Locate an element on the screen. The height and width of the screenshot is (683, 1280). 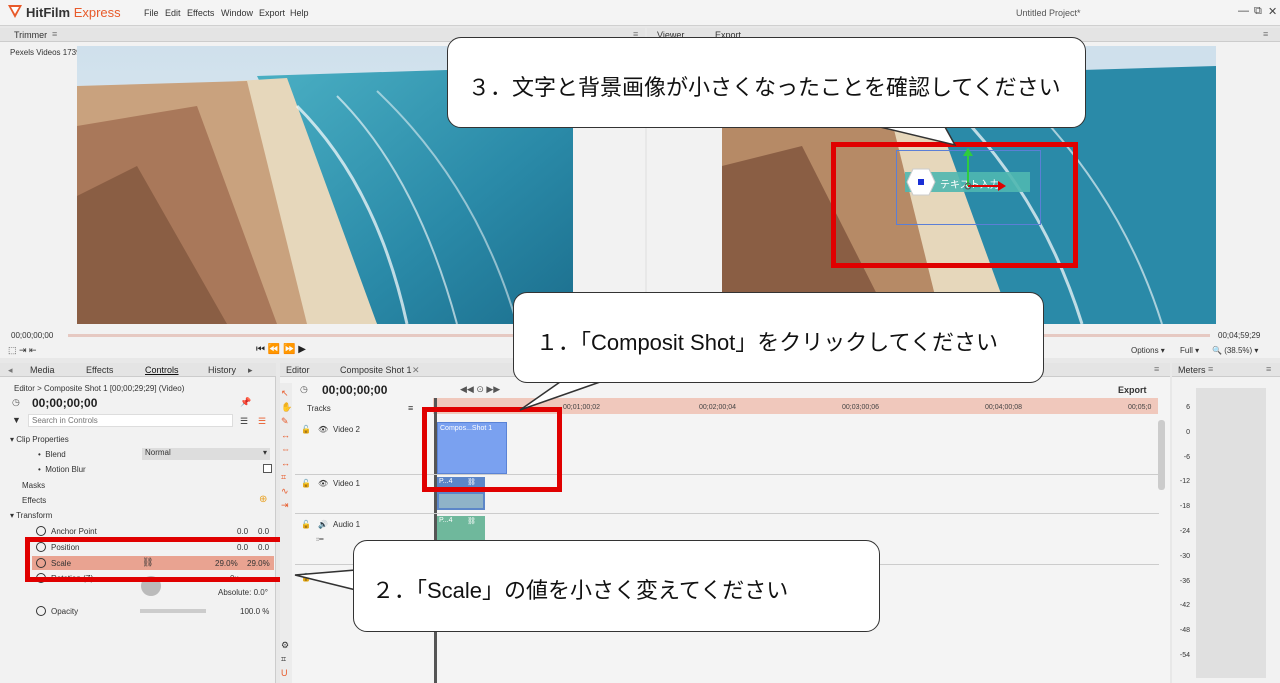
grid-view-icon: ☰ is located at coordinates (262, 421).